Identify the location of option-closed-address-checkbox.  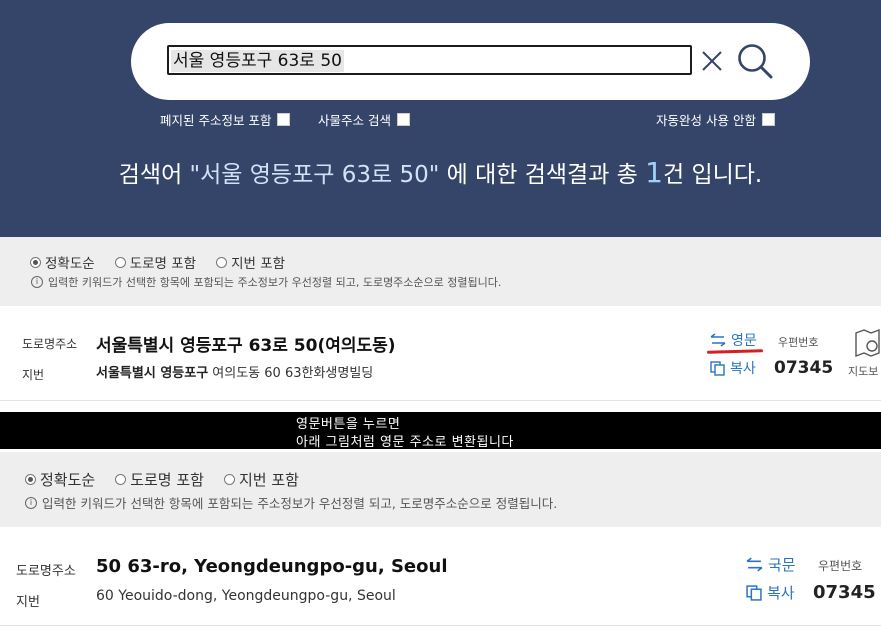
(284, 119).